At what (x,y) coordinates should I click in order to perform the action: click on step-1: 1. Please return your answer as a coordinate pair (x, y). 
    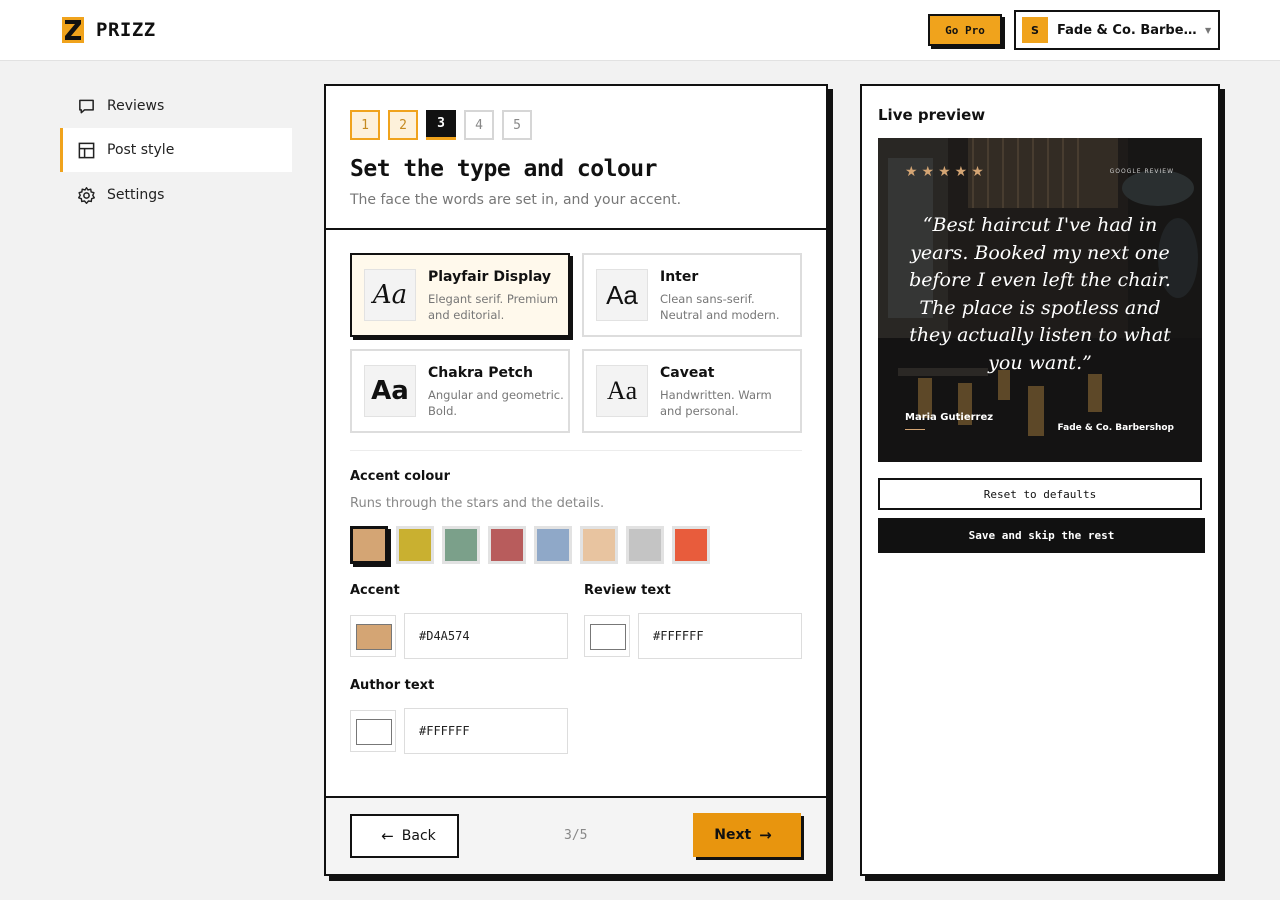
    Looking at the image, I should click on (365, 125).